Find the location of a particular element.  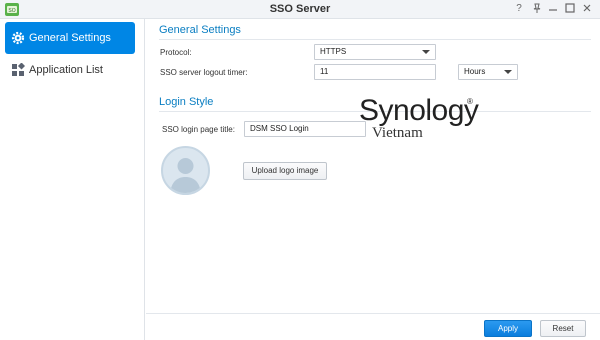

protocol-label: Protocol: is located at coordinates (176, 52).